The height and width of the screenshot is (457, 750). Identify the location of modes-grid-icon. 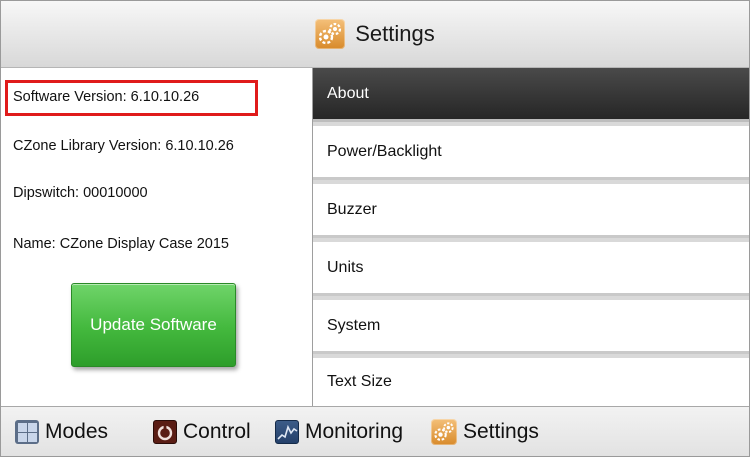
(27, 432).